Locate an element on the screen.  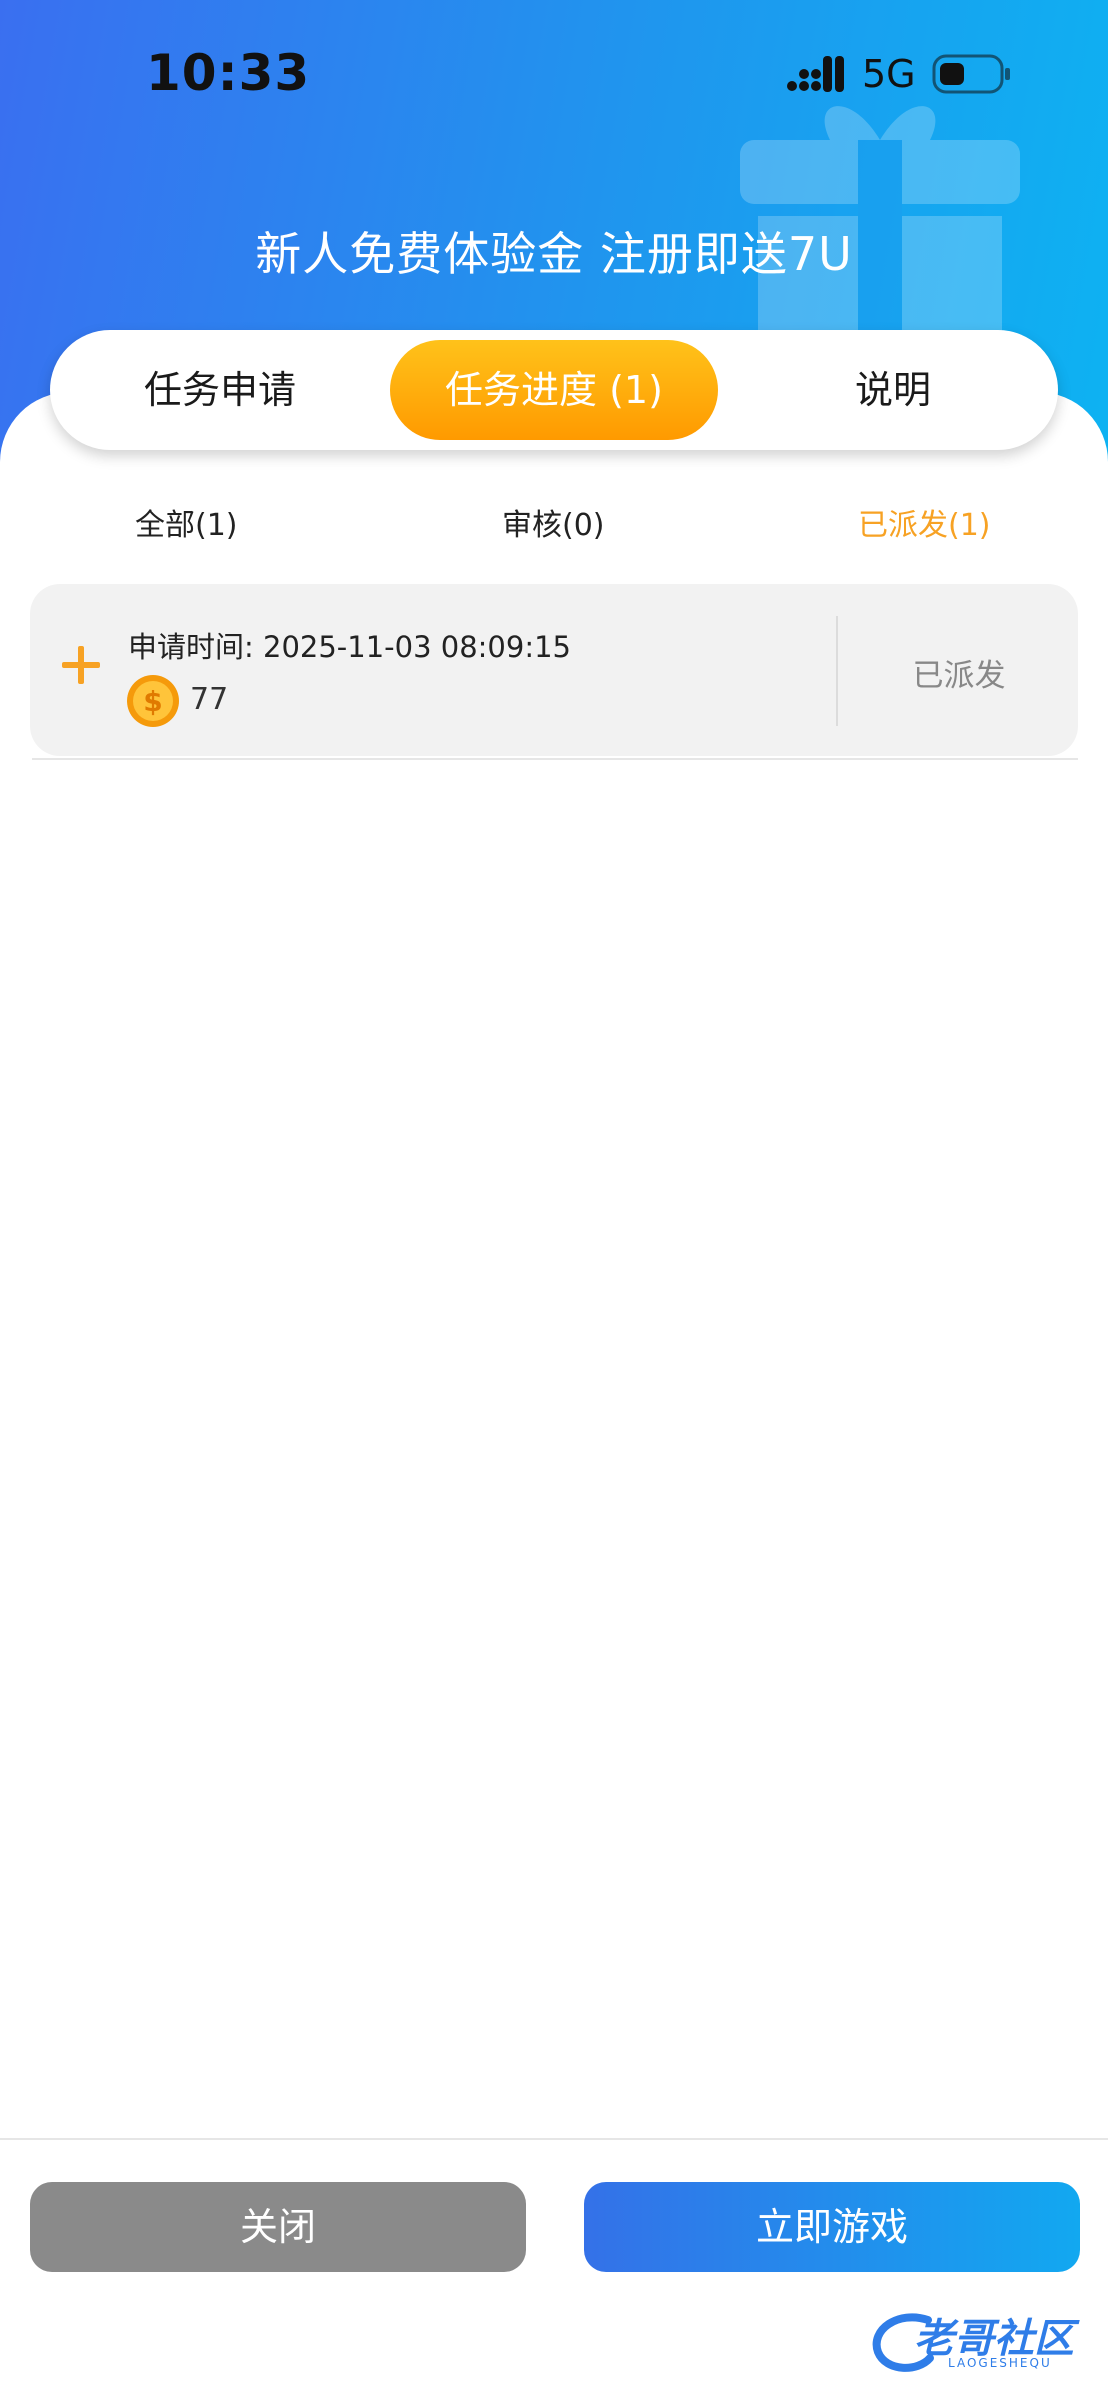
tab-bar: 任务申请 任务进度 (1) 说明 is located at coordinates (554, 390).